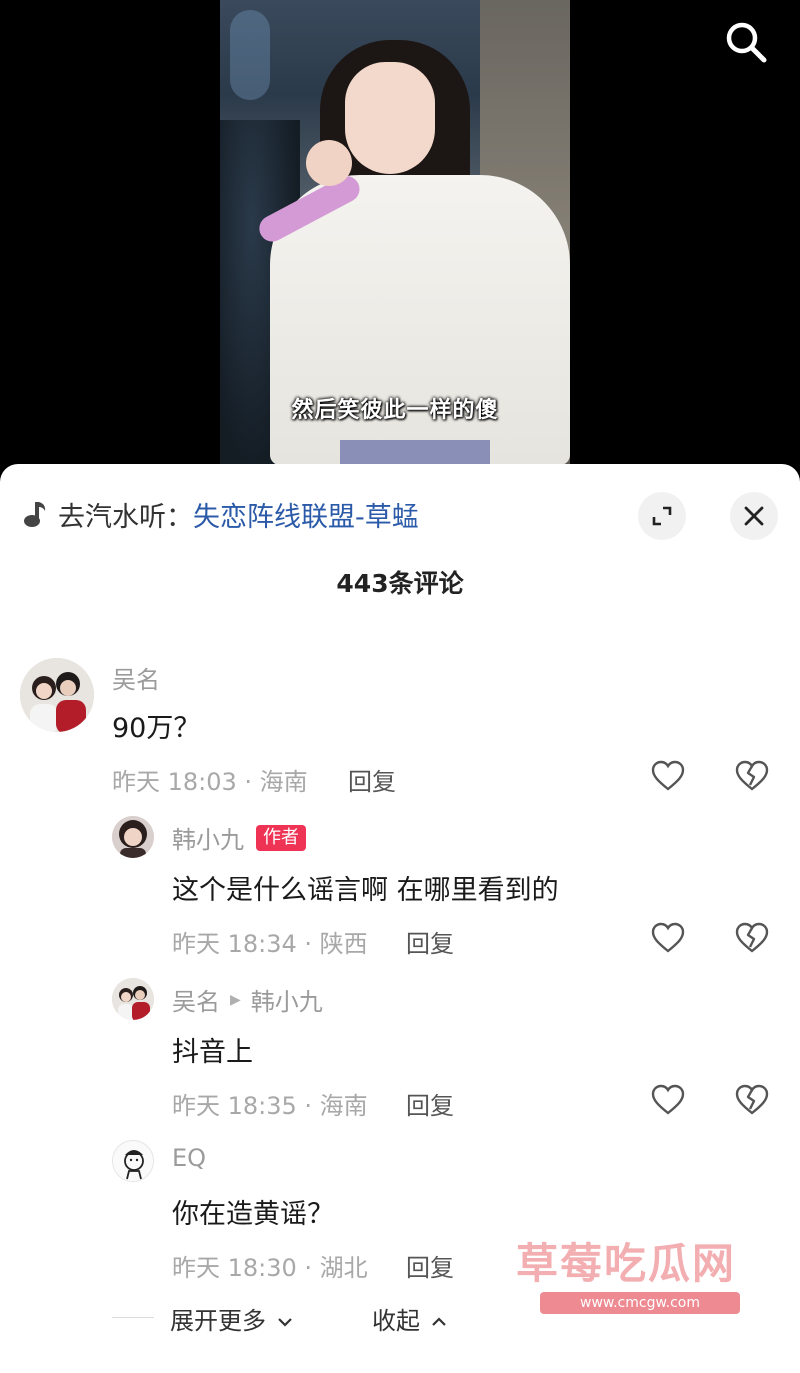  I want to click on reply-arrow-icon: ▶, so click(235, 999).